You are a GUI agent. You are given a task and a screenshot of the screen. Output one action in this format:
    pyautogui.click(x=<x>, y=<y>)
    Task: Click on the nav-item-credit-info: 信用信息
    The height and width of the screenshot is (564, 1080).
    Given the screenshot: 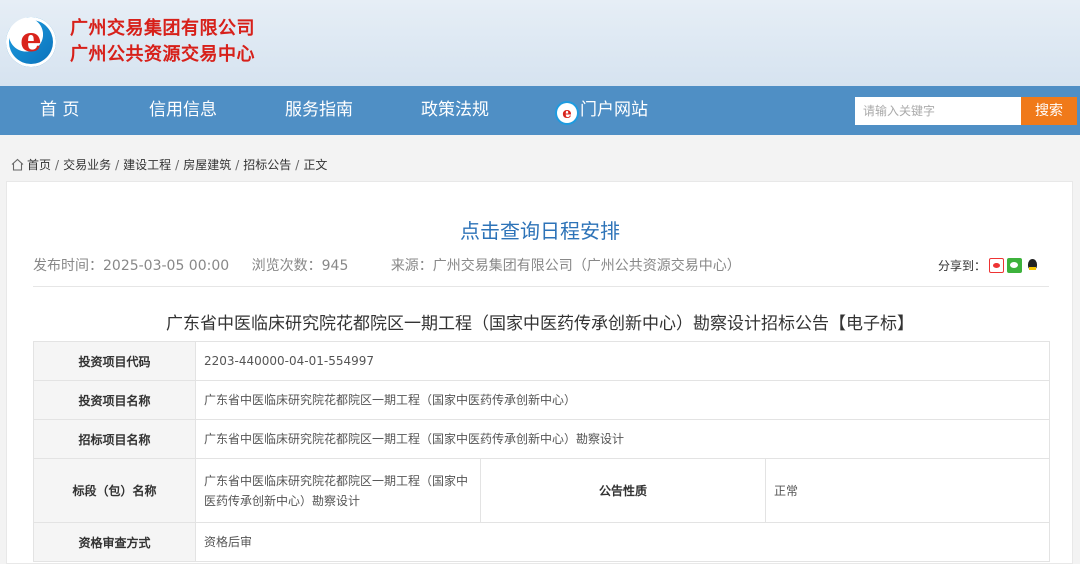 What is the action you would take?
    pyautogui.click(x=183, y=110)
    